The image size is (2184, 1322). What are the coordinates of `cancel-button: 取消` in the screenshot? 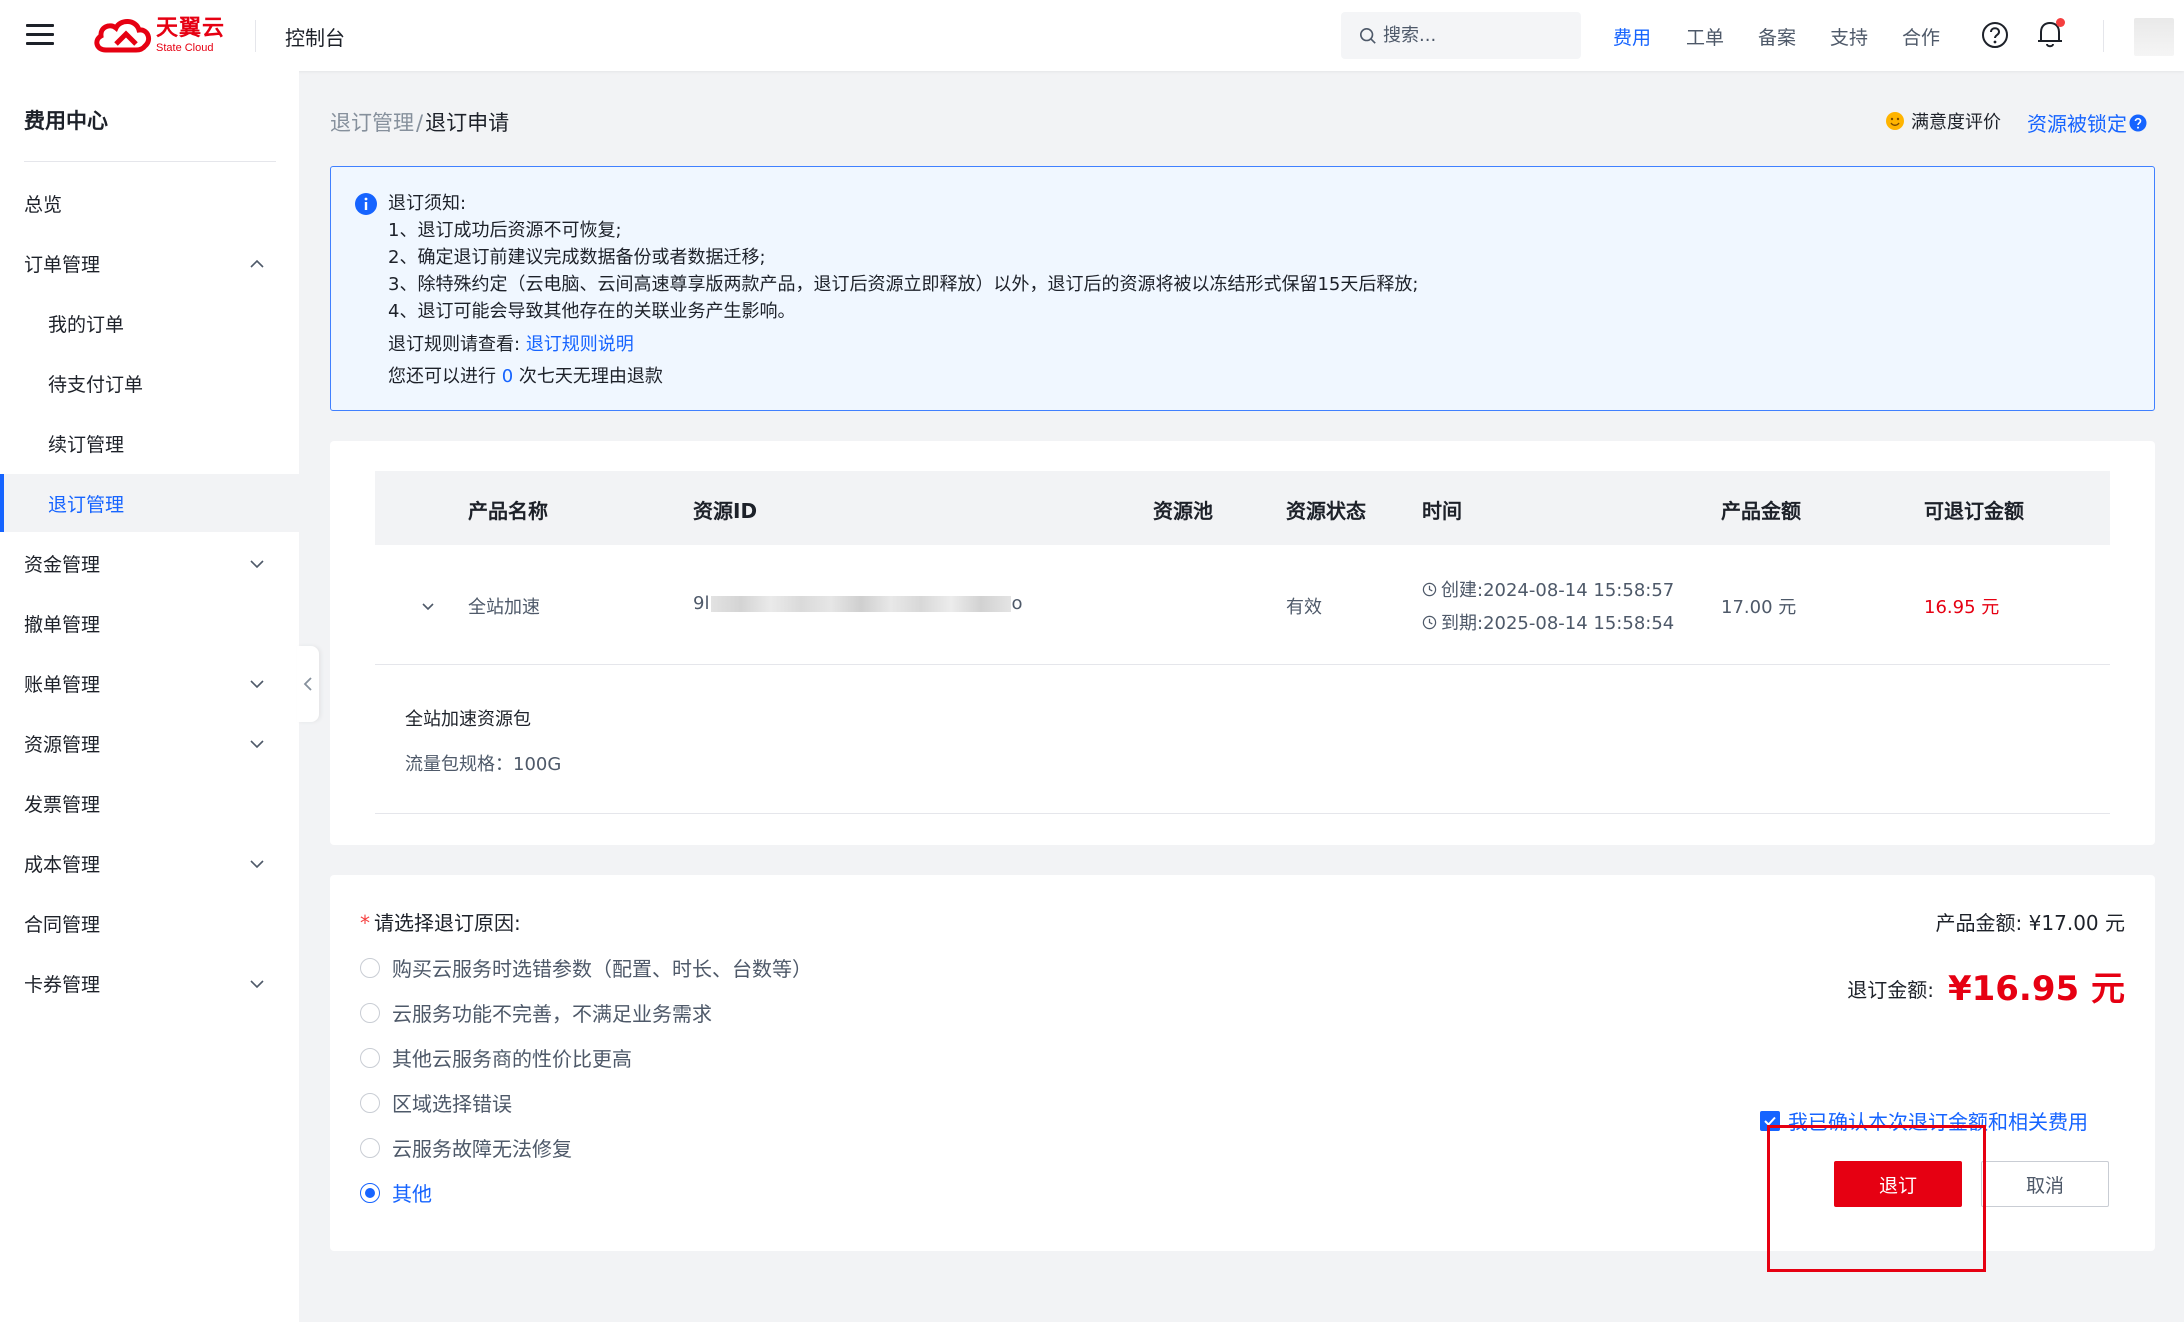 It's located at (2045, 1184).